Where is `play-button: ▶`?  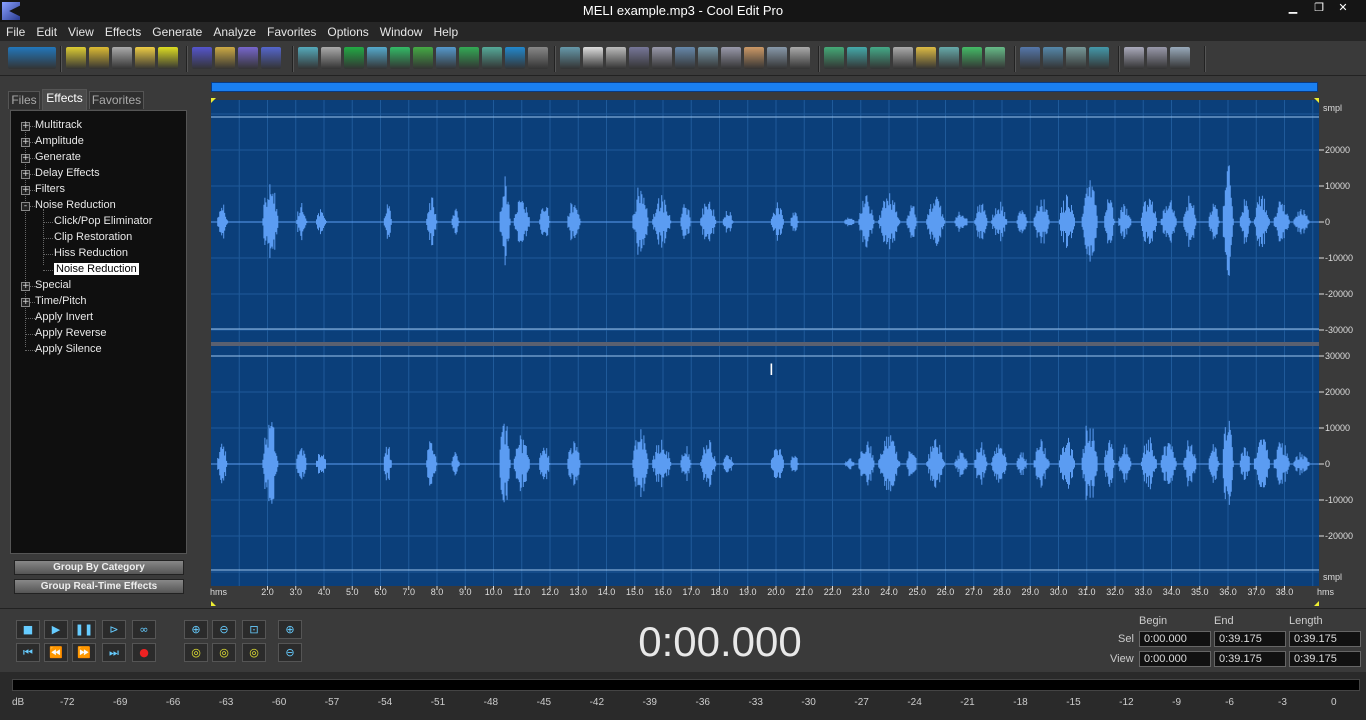 play-button: ▶ is located at coordinates (56, 629).